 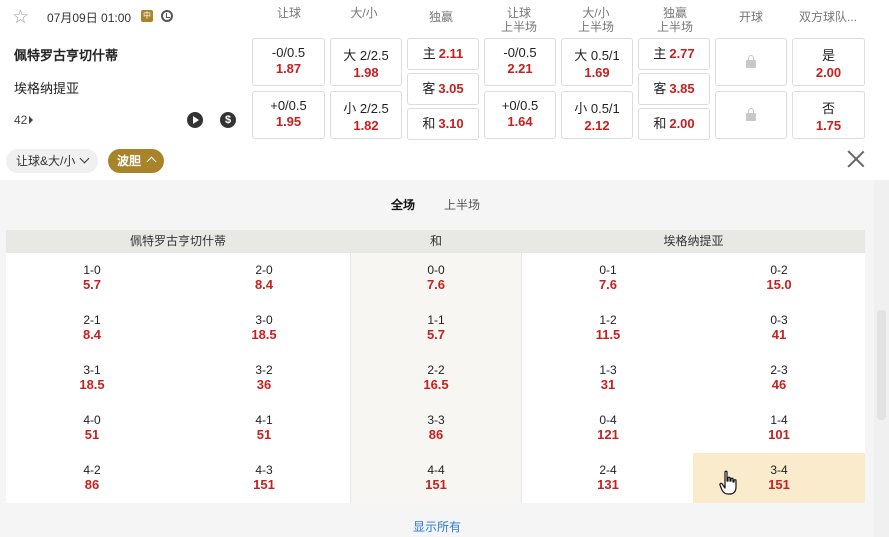 What do you see at coordinates (264, 328) in the screenshot?
I see `correct-score-cell: 3-0 18.5` at bounding box center [264, 328].